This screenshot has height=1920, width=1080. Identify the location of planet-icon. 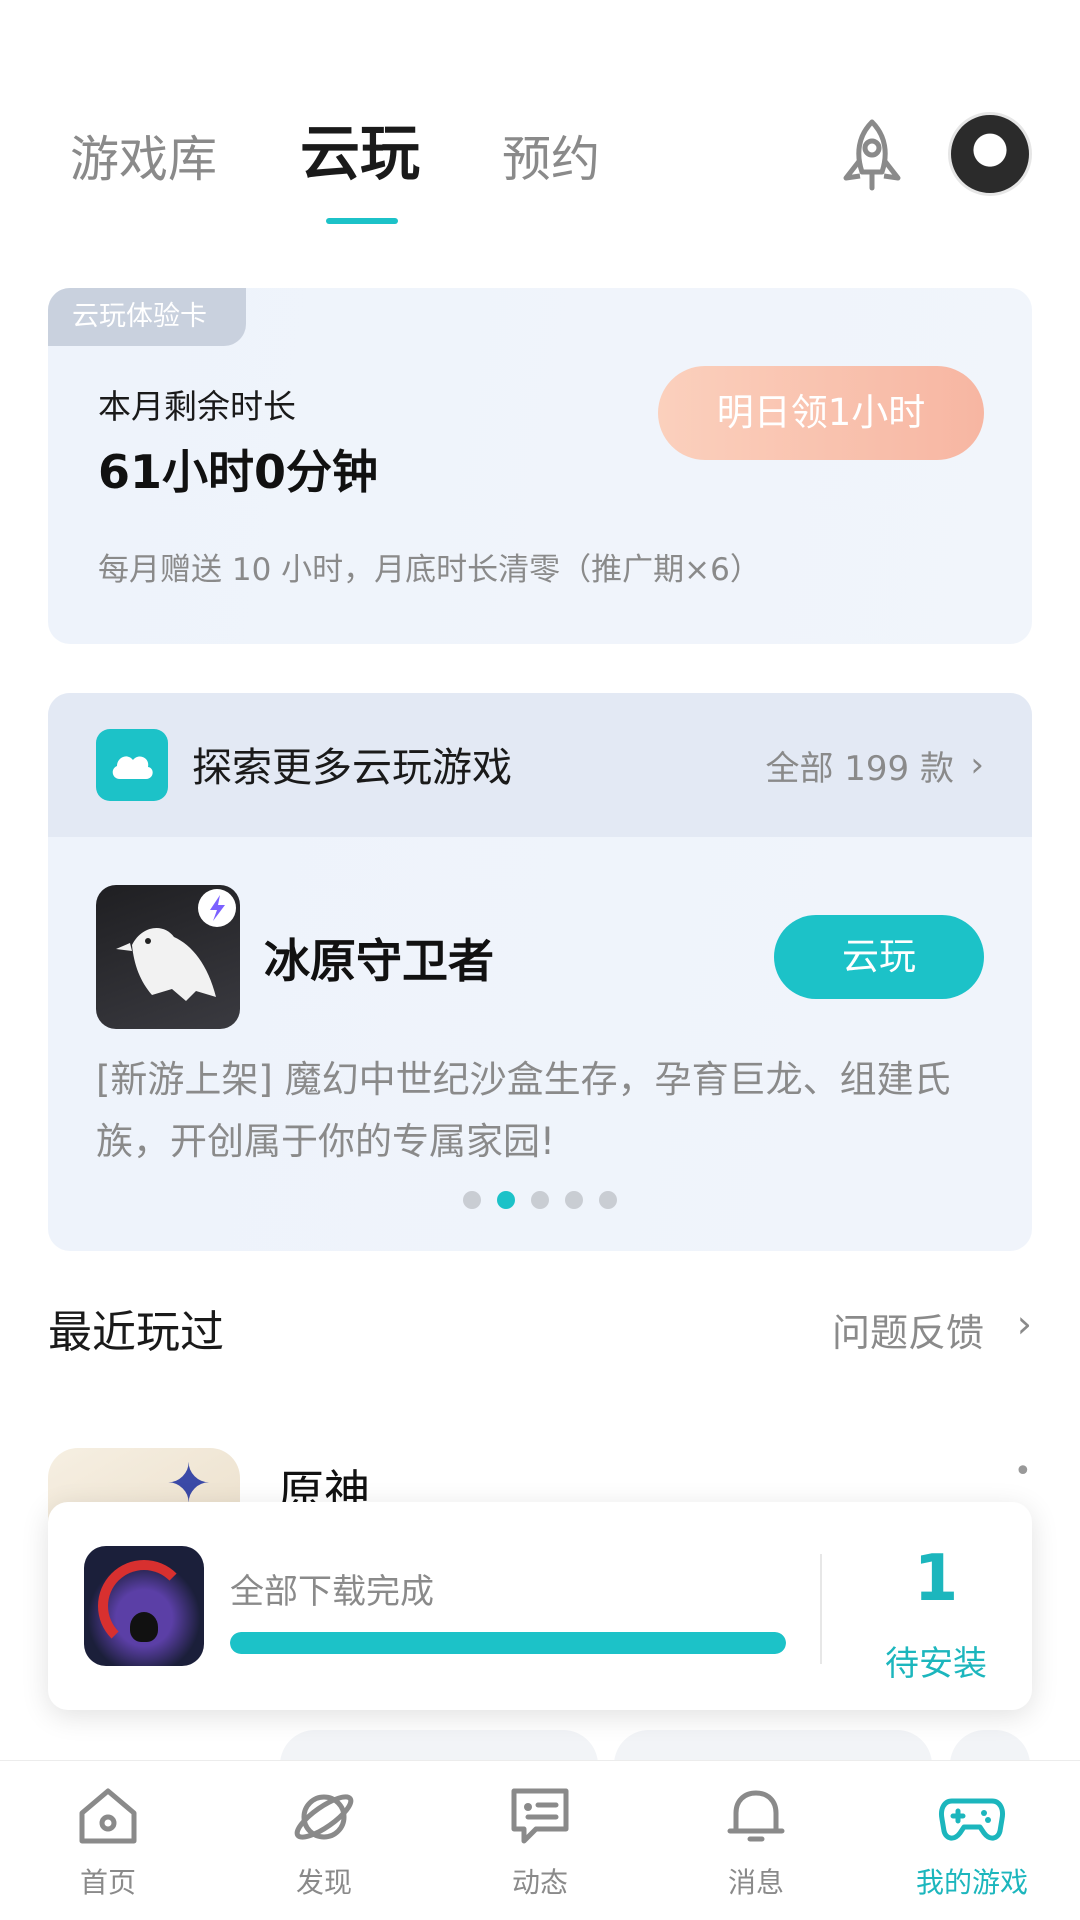
(324, 1817).